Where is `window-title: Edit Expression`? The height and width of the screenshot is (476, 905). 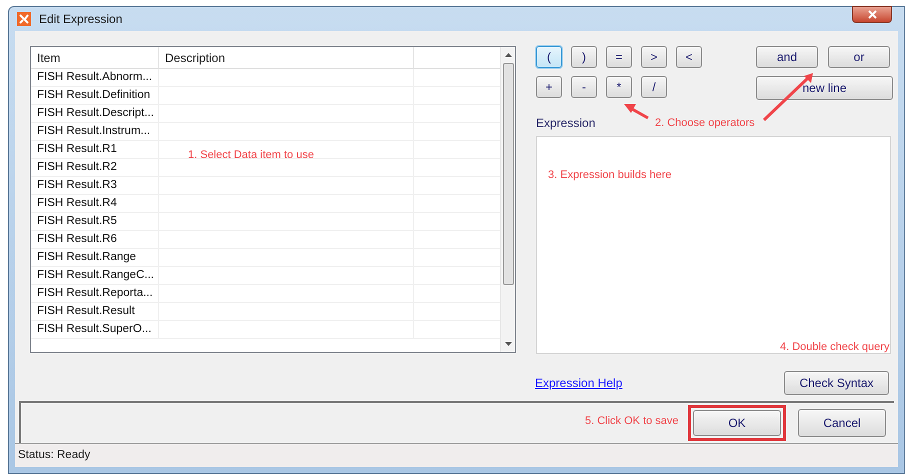
window-title: Edit Expression is located at coordinates (80, 19).